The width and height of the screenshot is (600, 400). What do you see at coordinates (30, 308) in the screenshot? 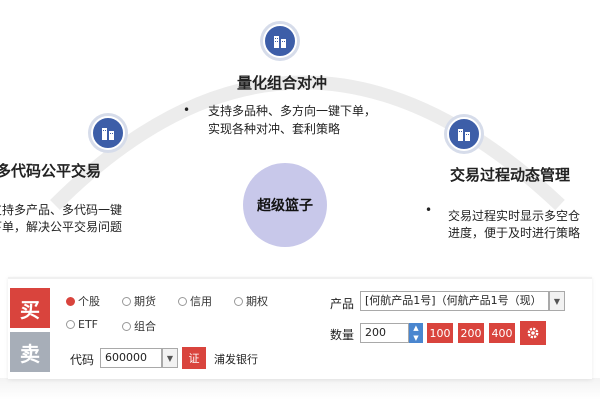
I see `buy-button: 买` at bounding box center [30, 308].